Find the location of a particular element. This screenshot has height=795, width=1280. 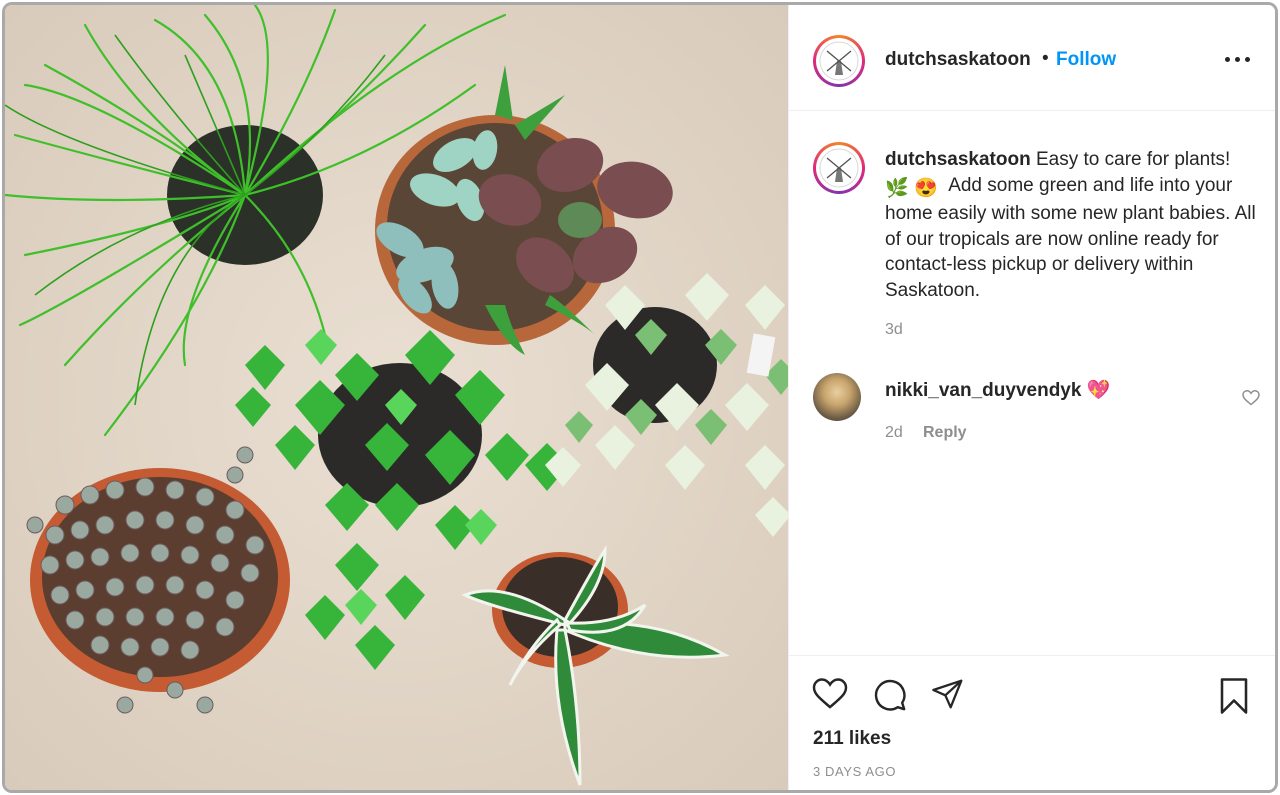

header-username: dutchsaskatoon is located at coordinates (958, 60).